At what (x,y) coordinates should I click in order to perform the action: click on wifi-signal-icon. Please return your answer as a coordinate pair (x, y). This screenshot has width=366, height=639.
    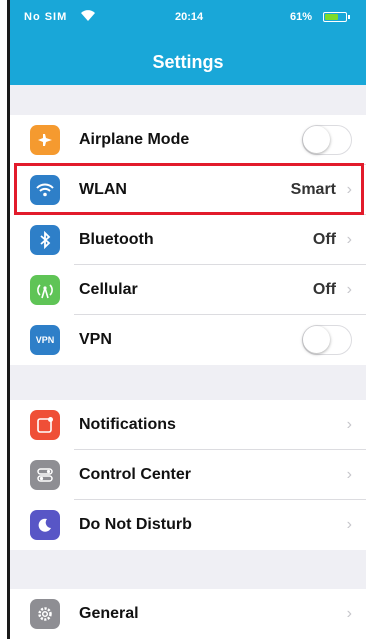
    Looking at the image, I should click on (88, 17).